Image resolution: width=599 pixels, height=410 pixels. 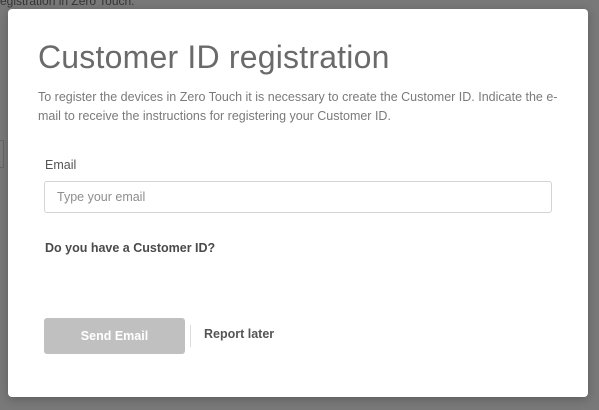 I want to click on dialog-title: Customer ID registration, so click(x=214, y=57).